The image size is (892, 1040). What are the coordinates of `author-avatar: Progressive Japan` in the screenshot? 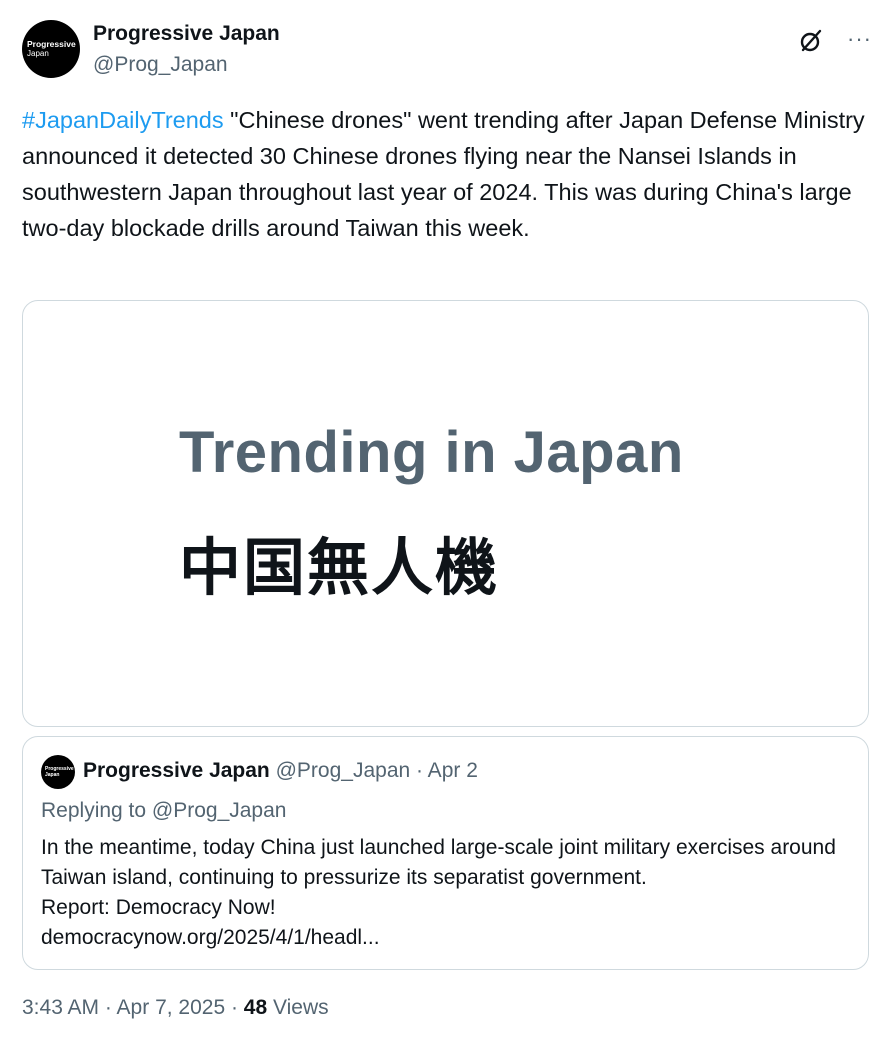 It's located at (51, 49).